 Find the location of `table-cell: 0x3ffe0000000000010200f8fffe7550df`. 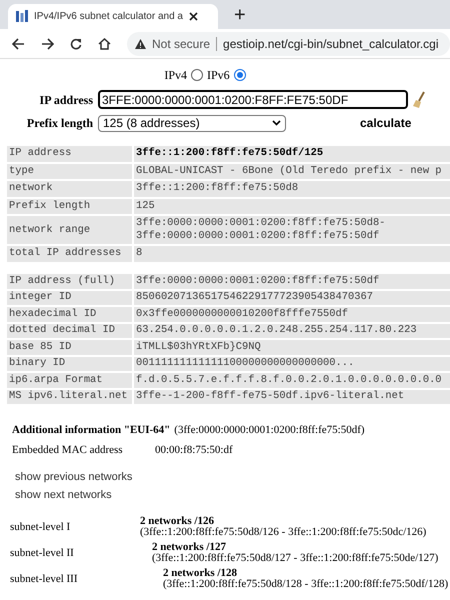

table-cell: 0x3ffe0000000000010200f8fffe7550df is located at coordinates (292, 314).